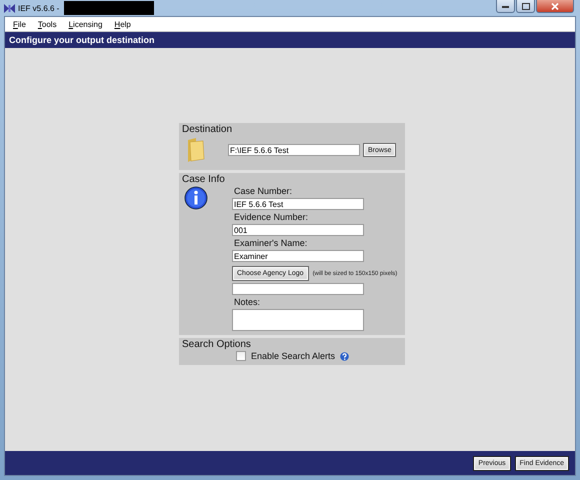 This screenshot has height=480, width=580. Describe the element at coordinates (271, 243) in the screenshot. I see `field-label: Examiner's Name:` at that location.